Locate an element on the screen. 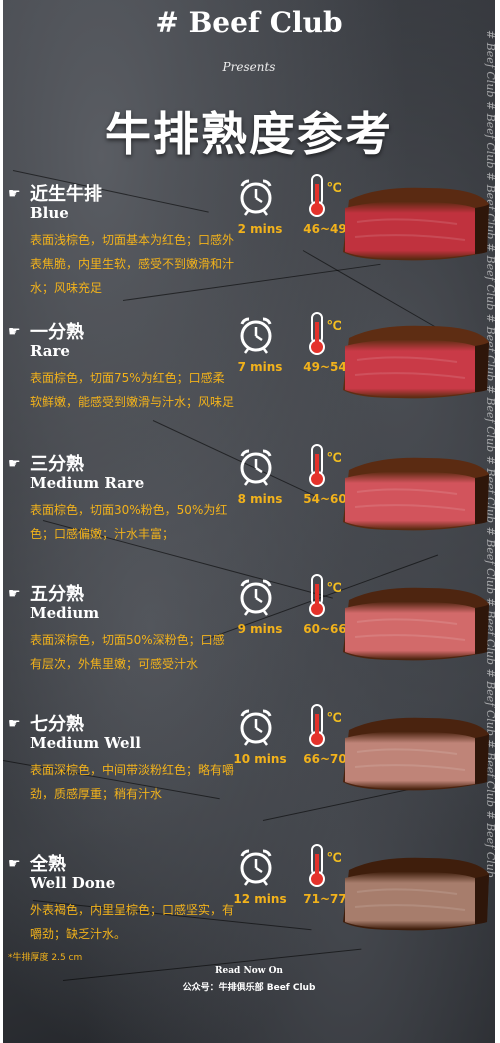 The width and height of the screenshot is (500, 1043). doneness-en-name: Rare is located at coordinates (50, 351).